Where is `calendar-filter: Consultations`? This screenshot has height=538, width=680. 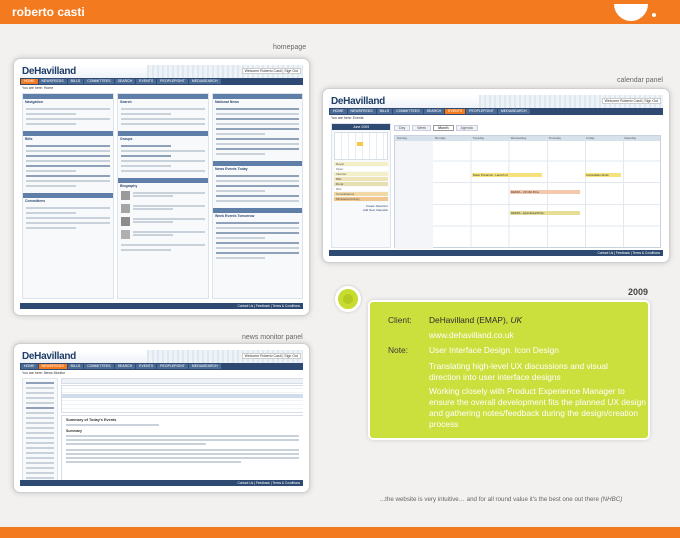
calendar-filter: Consultations is located at coordinates (361, 194).